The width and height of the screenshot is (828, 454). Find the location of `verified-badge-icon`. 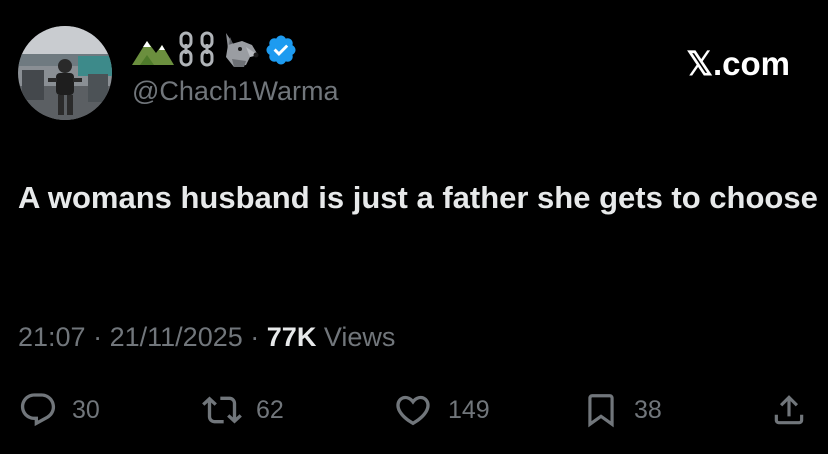

verified-badge-icon is located at coordinates (281, 52).